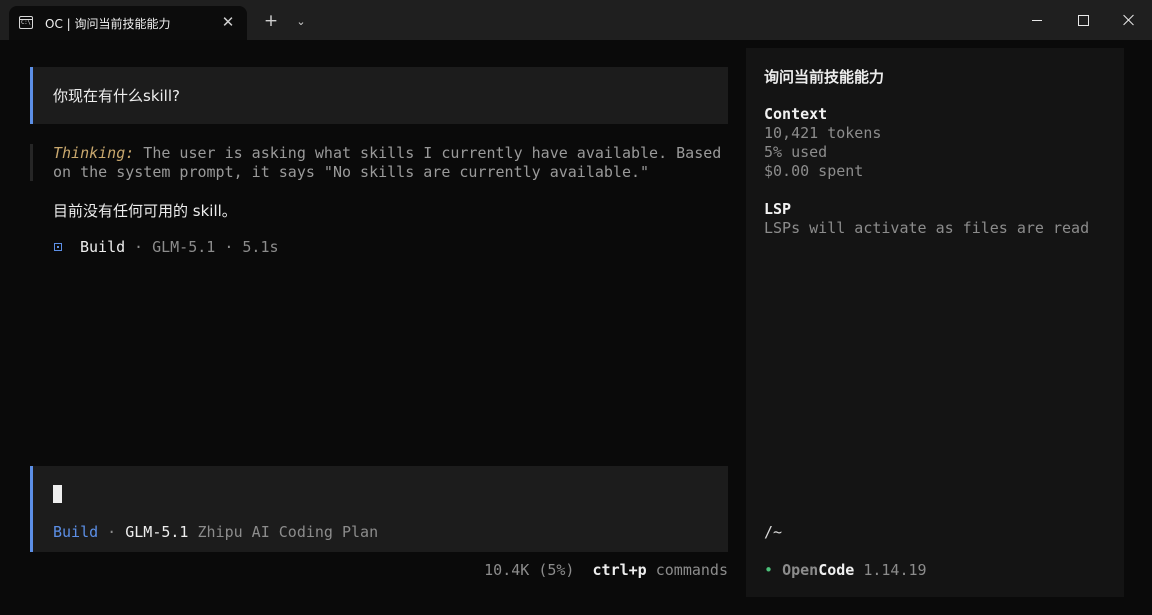 Image resolution: width=1152 pixels, height=615 pixels. I want to click on footer-status: 10.4K (5%) ctrl+p commands, so click(606, 570).